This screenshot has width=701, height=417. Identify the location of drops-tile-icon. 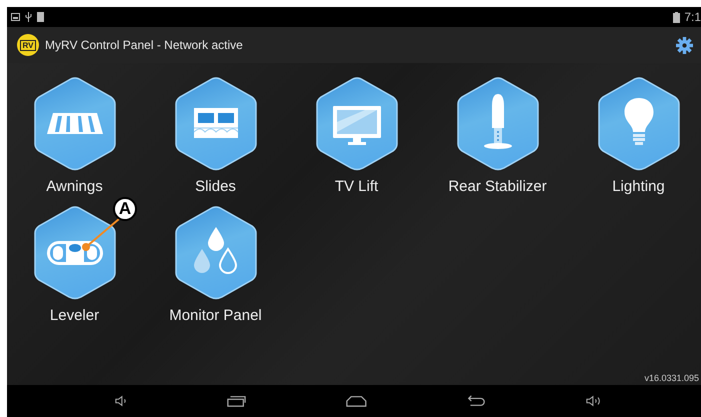
(216, 253).